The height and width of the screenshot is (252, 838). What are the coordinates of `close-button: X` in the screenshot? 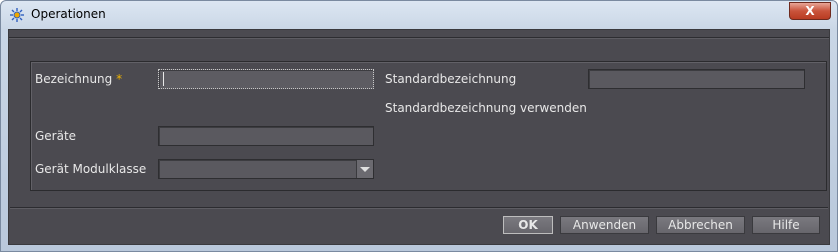 It's located at (810, 11).